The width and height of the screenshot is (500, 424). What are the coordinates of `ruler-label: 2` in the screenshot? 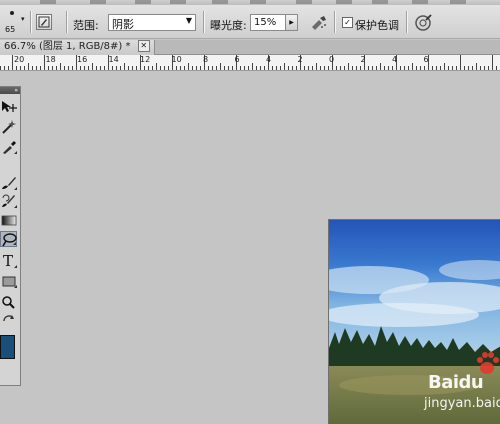 It's located at (363, 59).